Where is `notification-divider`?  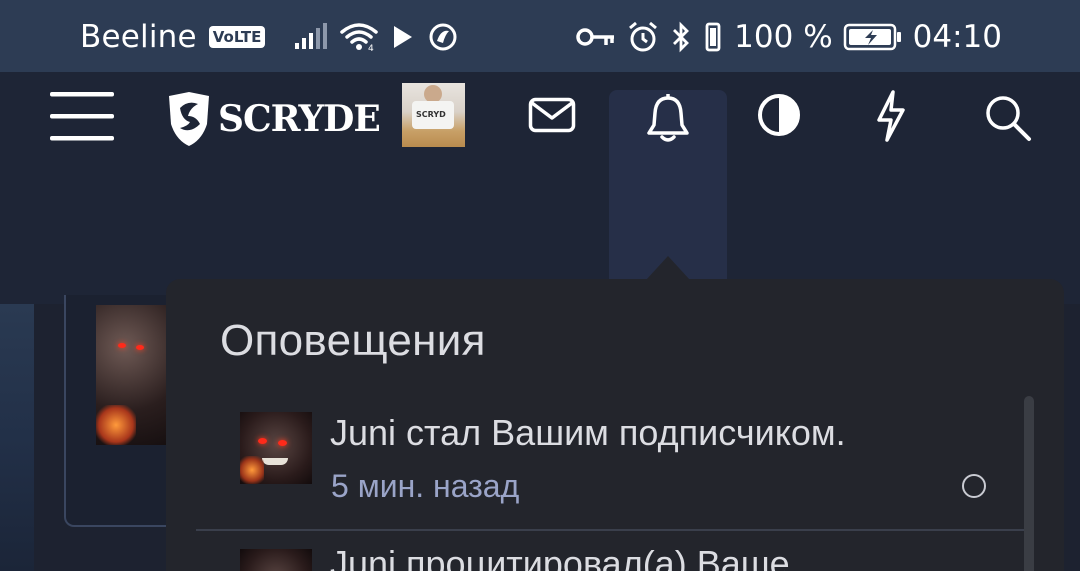 notification-divider is located at coordinates (615, 530).